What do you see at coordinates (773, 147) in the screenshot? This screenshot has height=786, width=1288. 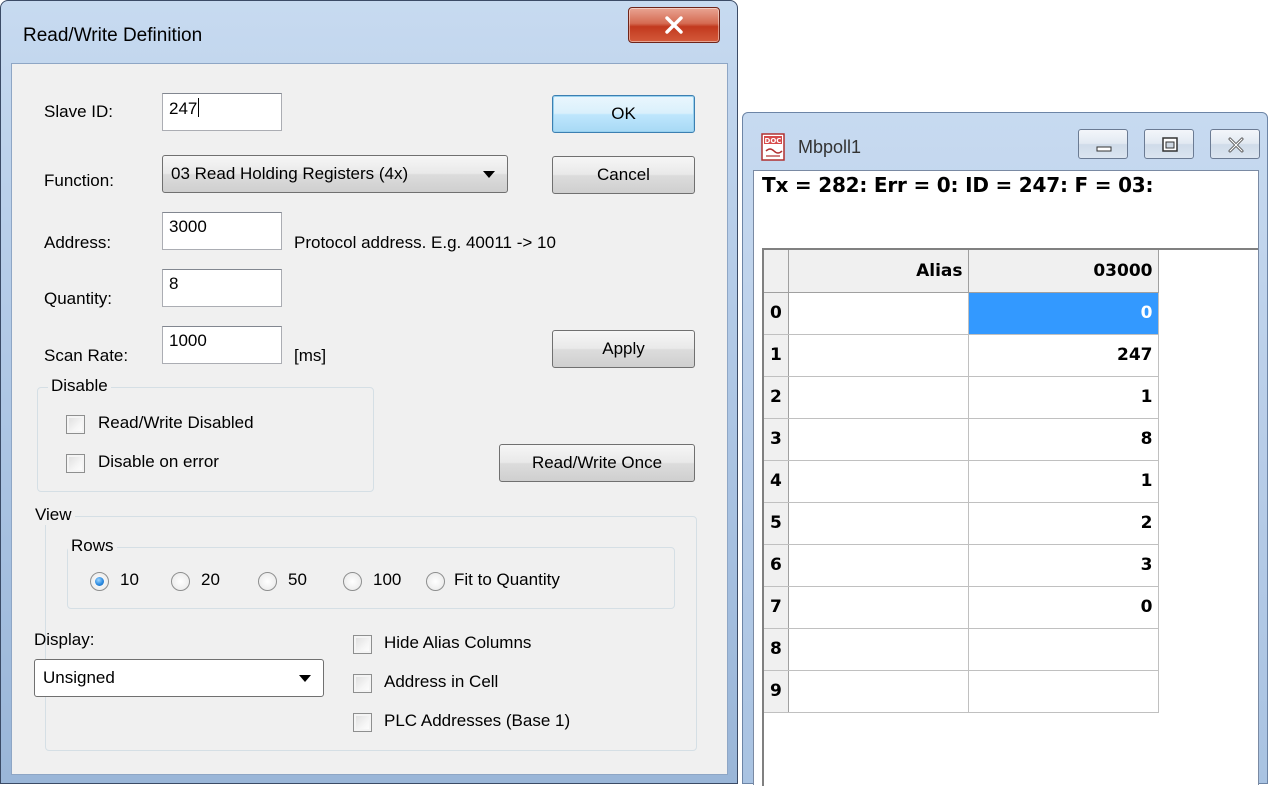 I see `document-icon: DOC` at bounding box center [773, 147].